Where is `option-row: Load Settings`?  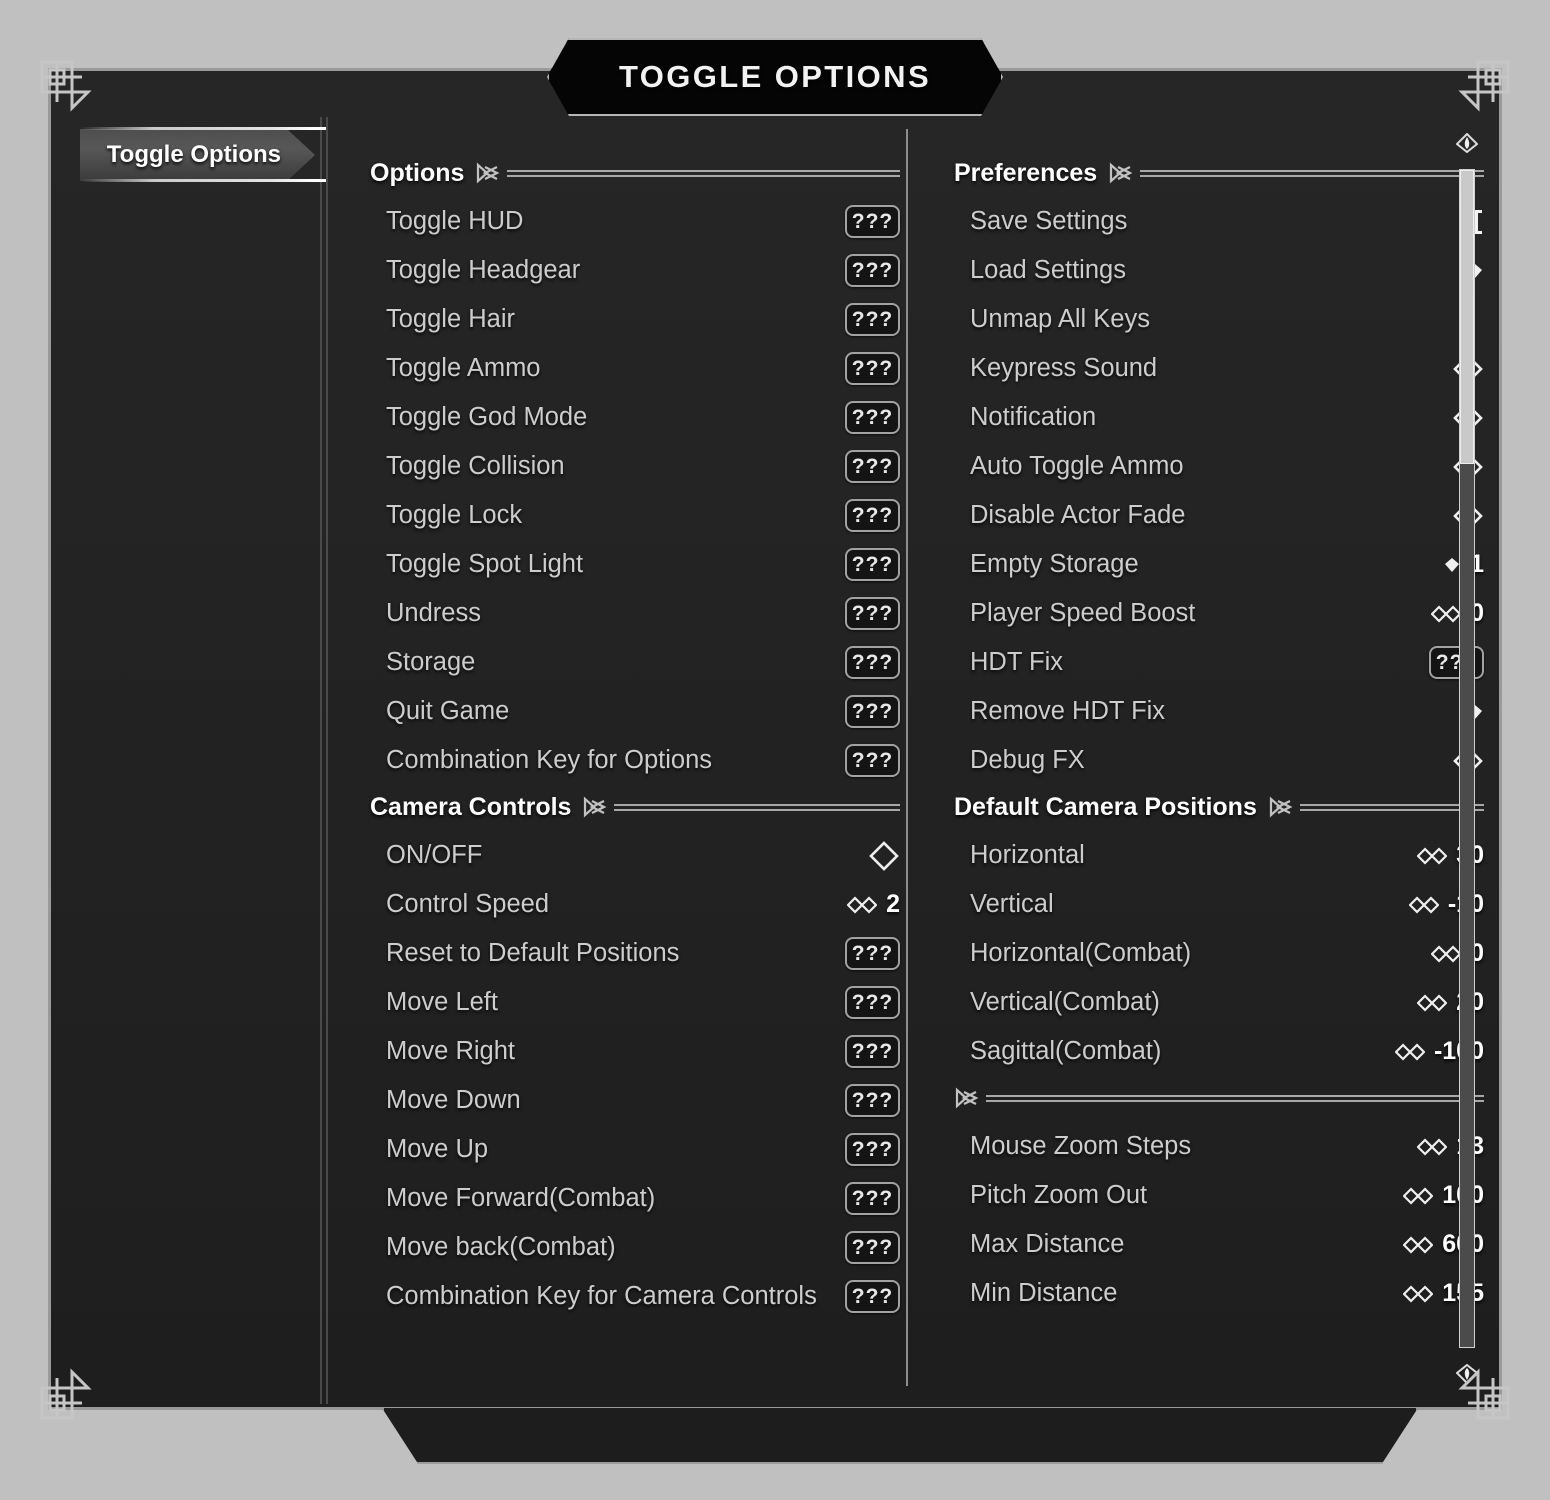 option-row: Load Settings is located at coordinates (1219, 270).